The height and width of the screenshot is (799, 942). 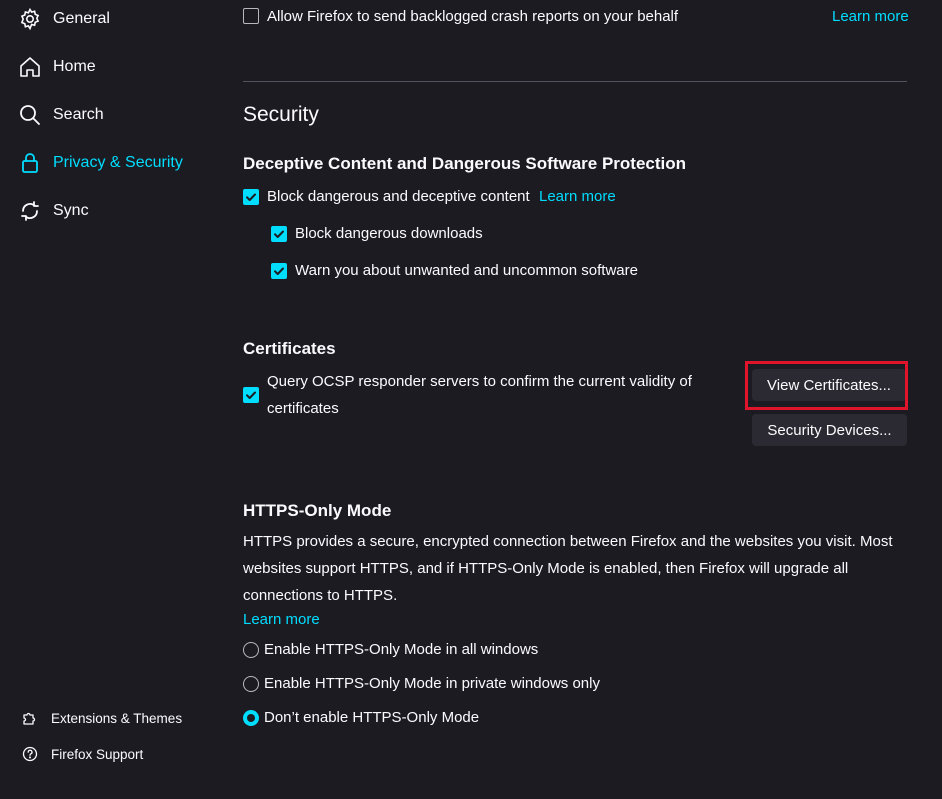 What do you see at coordinates (29, 718) in the screenshot?
I see `puzzle-icon` at bounding box center [29, 718].